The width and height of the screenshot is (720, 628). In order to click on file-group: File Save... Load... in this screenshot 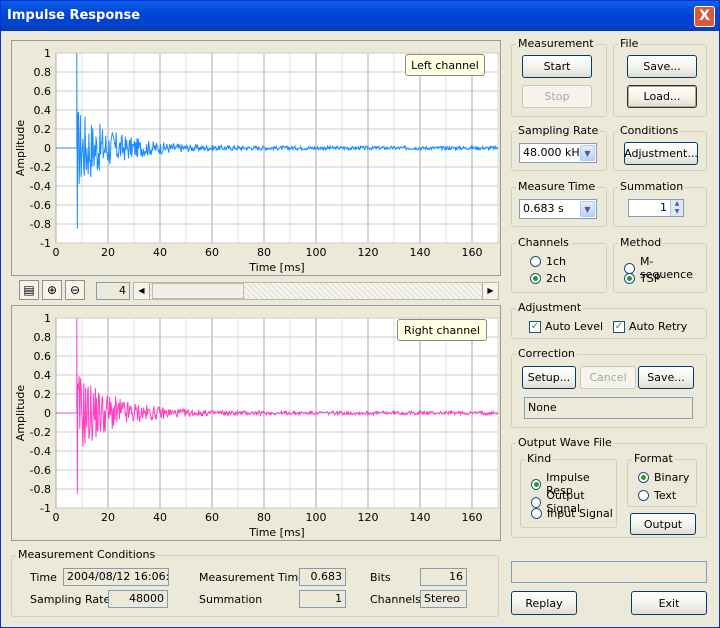, I will do `click(660, 77)`.